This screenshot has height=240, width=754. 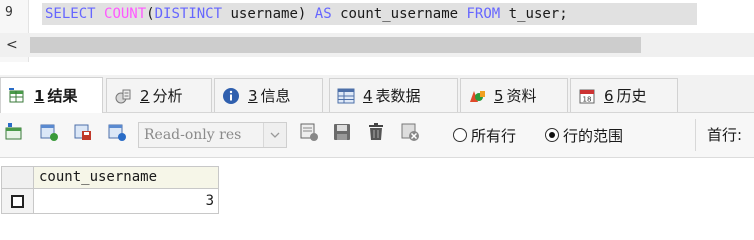 I want to click on radio-dot, so click(x=460, y=135).